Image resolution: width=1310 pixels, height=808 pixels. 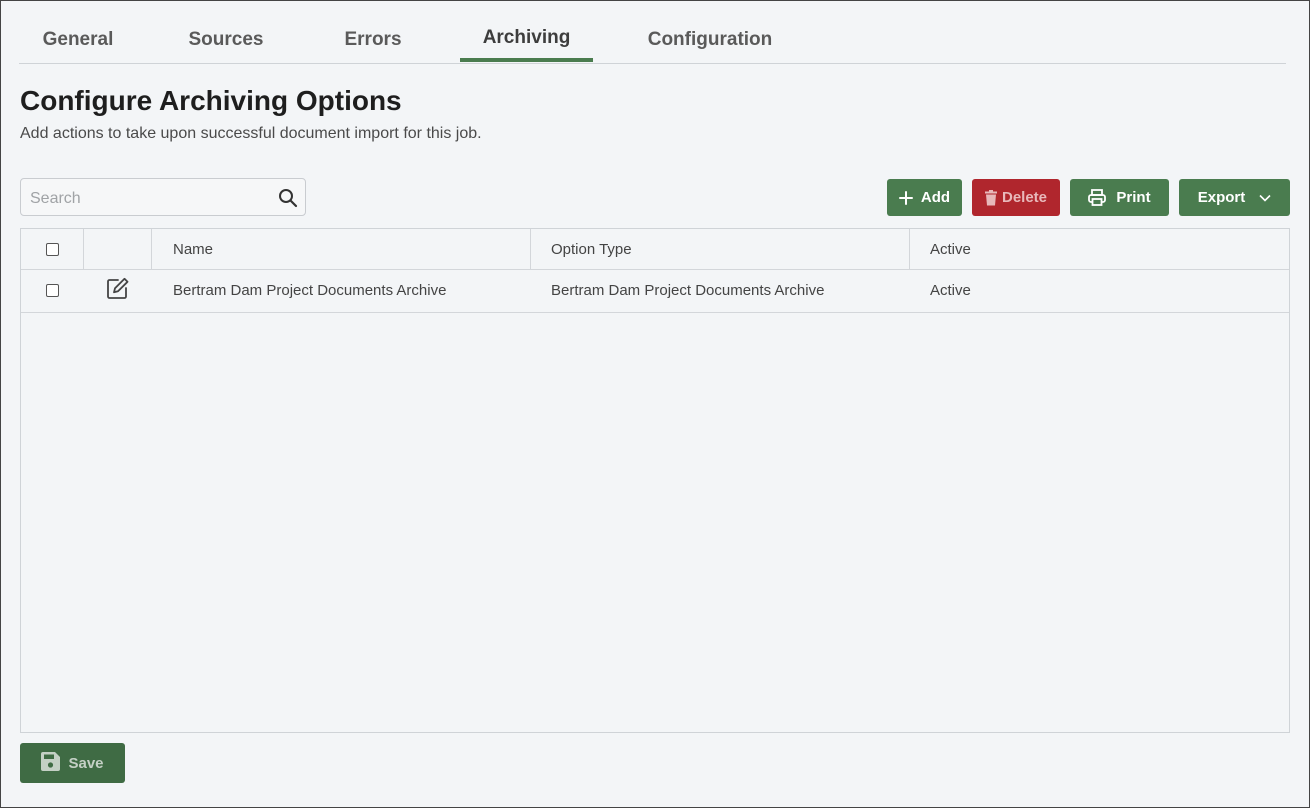 I want to click on export-dropdown-button: Export, so click(x=1234, y=197).